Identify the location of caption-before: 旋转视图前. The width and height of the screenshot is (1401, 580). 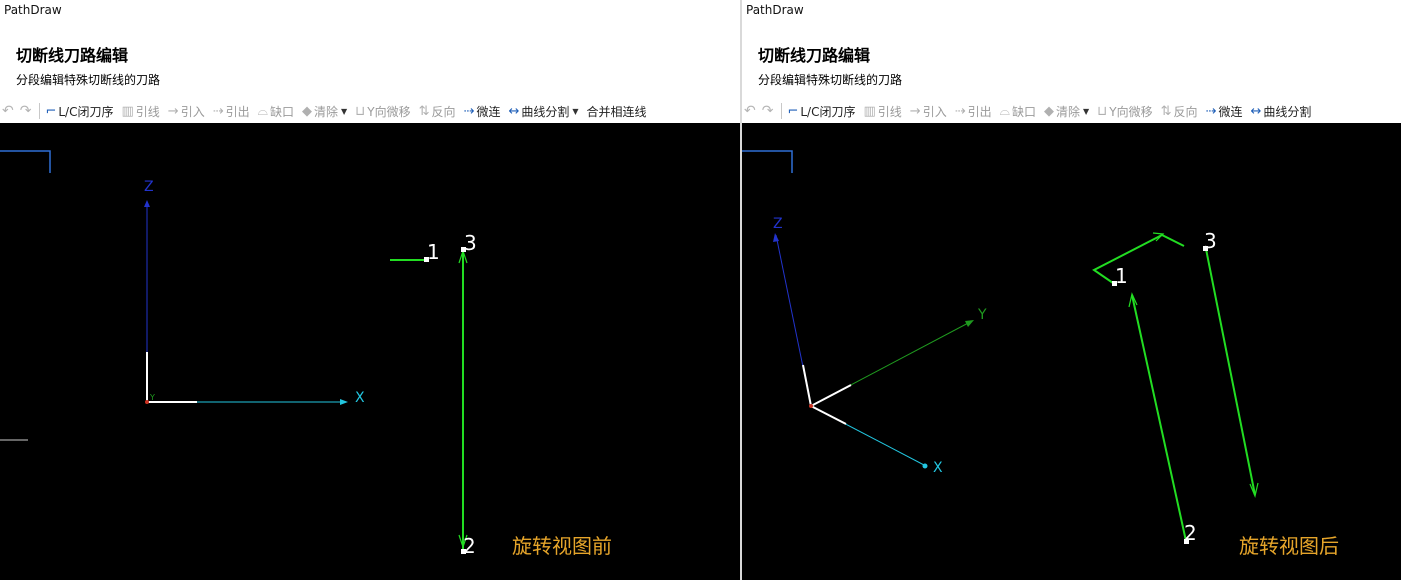
(562, 546).